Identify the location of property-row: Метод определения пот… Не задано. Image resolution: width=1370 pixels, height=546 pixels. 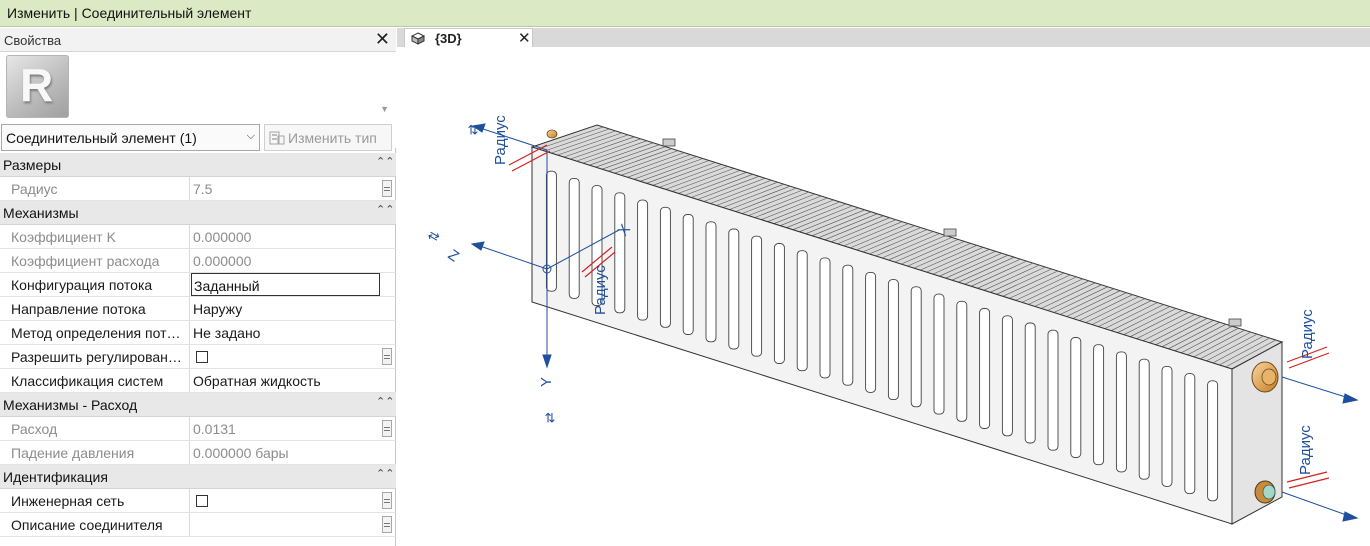
(198, 333).